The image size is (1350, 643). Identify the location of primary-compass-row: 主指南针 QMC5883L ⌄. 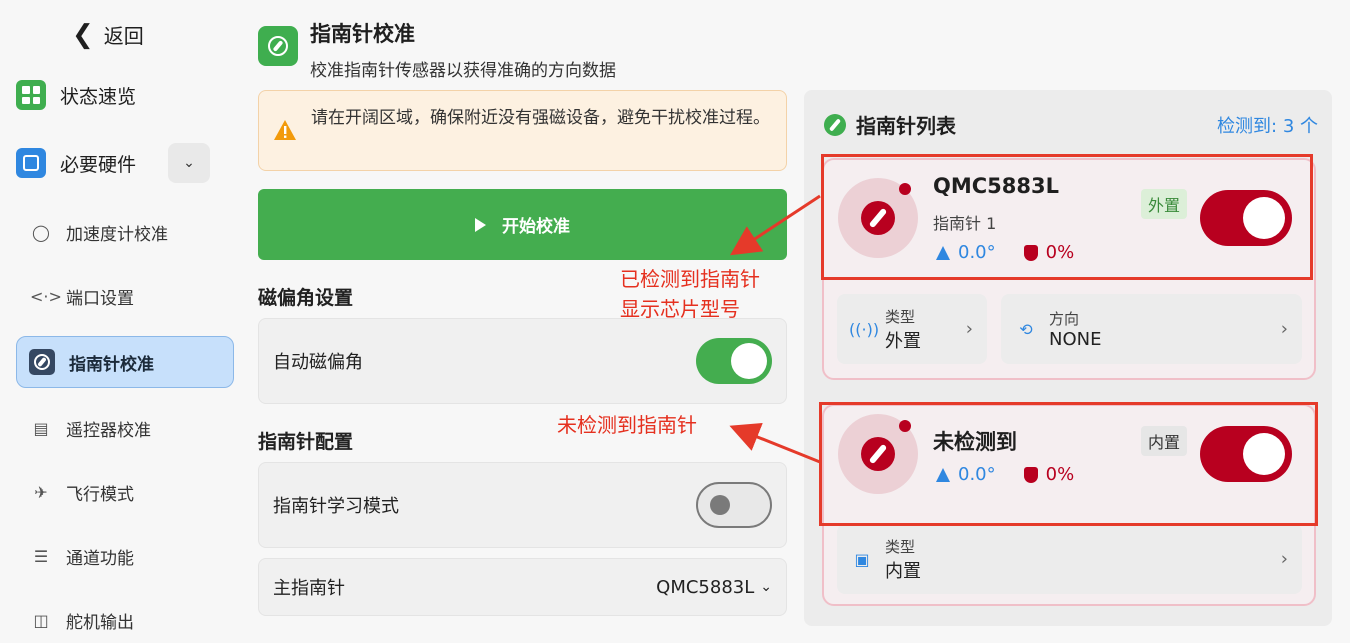
(522, 587).